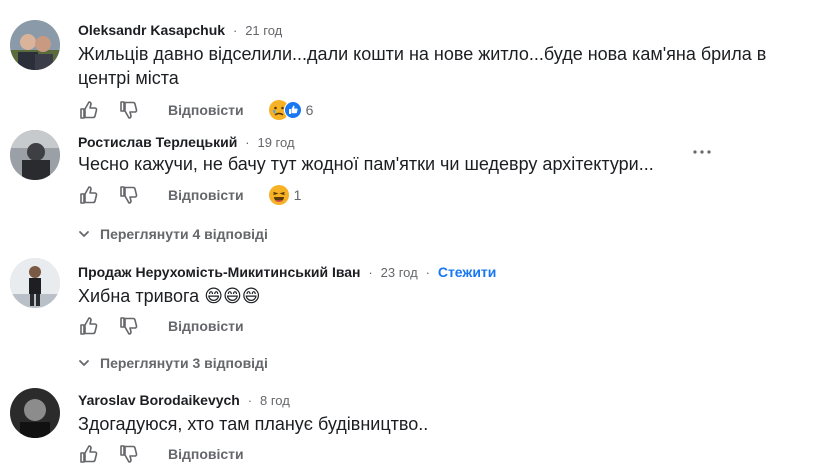  I want to click on reaction-count: 6, so click(309, 110).